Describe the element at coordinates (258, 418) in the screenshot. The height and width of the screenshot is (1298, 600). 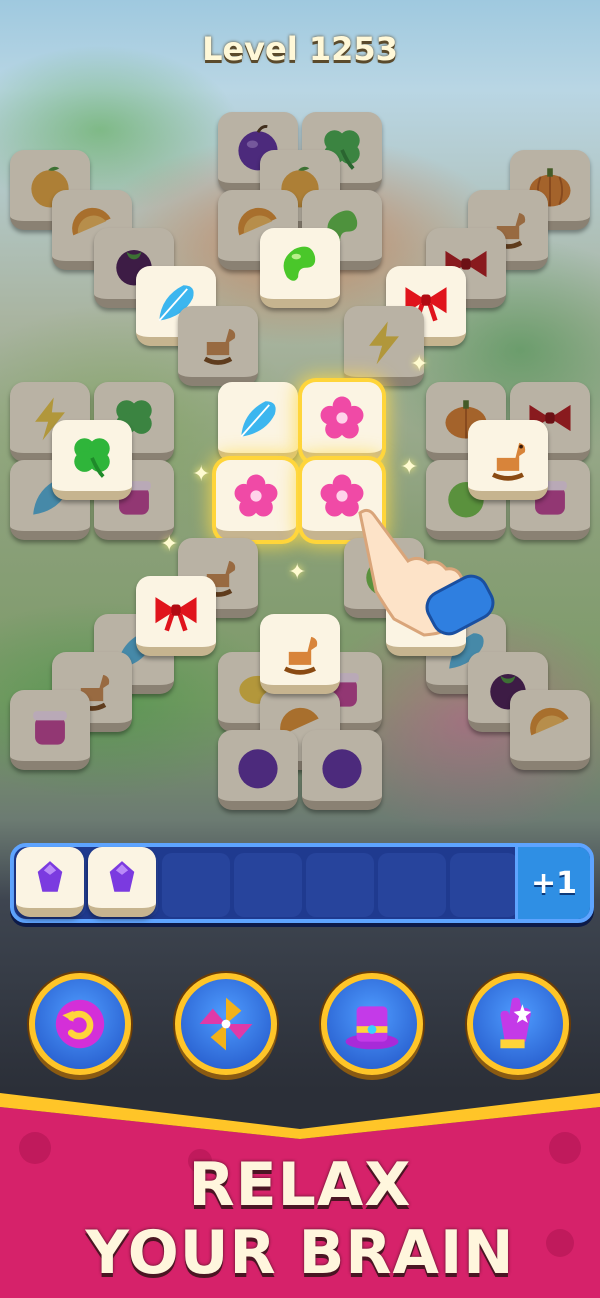
I see `feather-icon` at that location.